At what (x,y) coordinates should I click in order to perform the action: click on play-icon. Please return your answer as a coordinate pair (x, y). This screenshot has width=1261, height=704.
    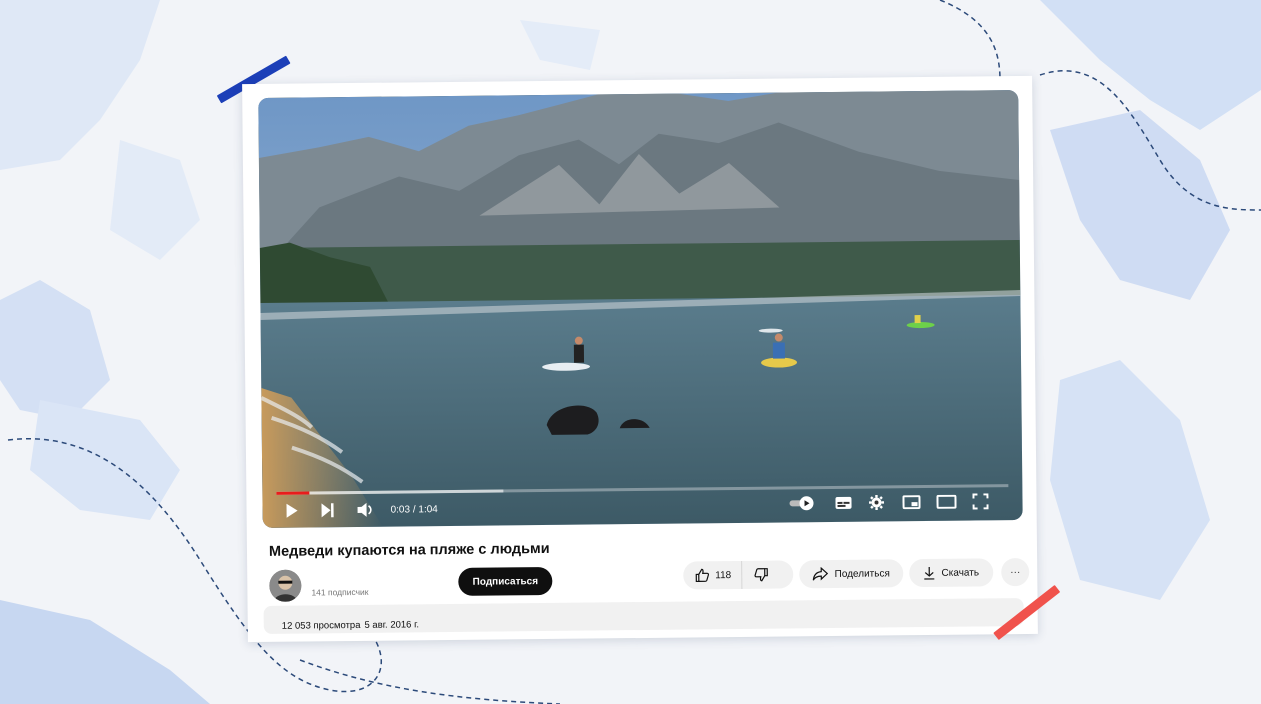
    Looking at the image, I should click on (291, 511).